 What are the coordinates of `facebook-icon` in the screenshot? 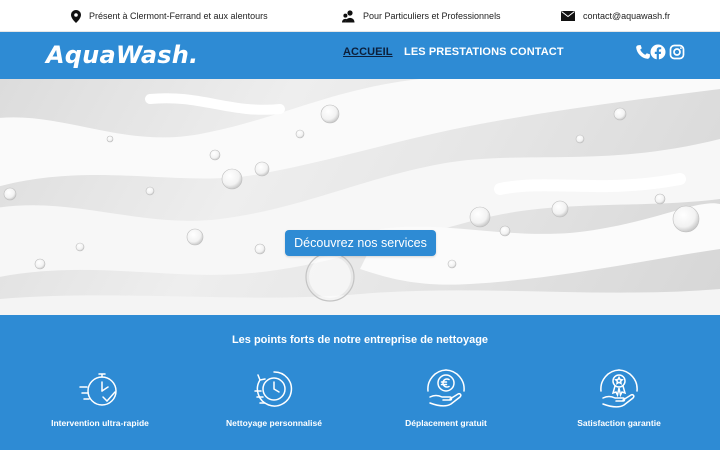 It's located at (658, 52).